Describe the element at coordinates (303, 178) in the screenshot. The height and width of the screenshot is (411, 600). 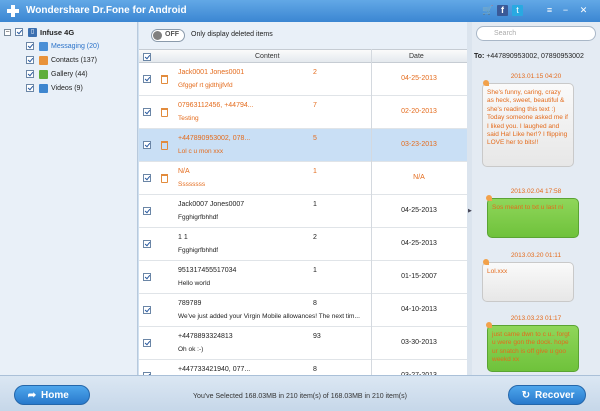
I see `table-row: N/A Ssssssss 1 N/A` at that location.